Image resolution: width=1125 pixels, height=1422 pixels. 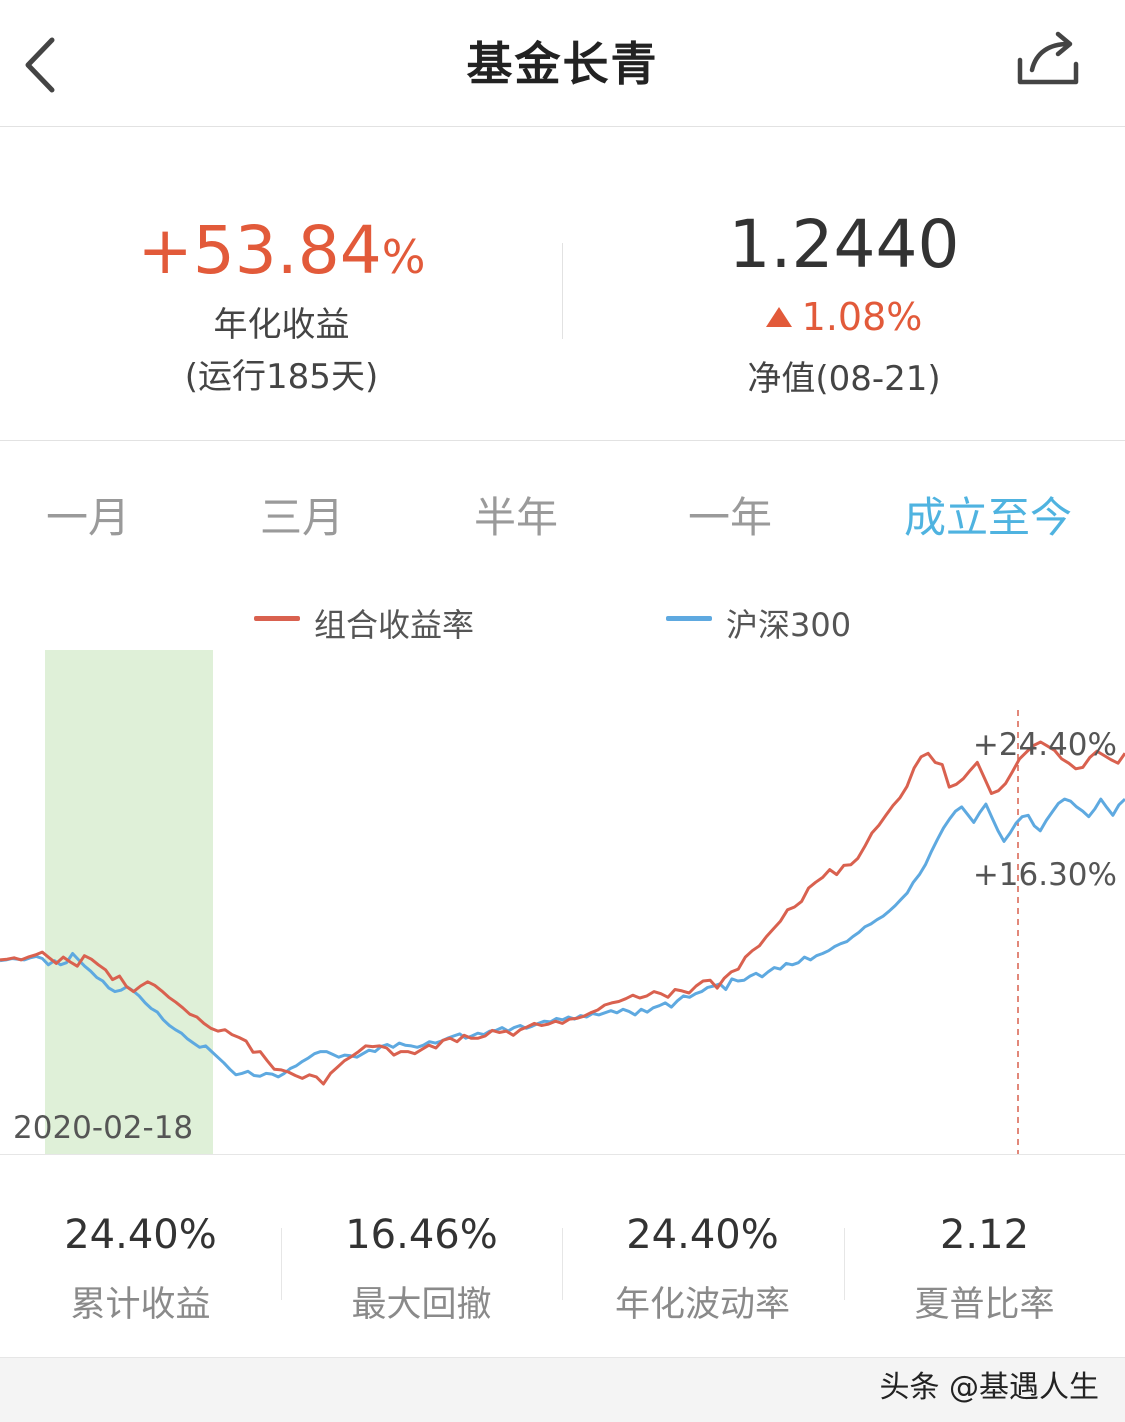 What do you see at coordinates (702, 1235) in the screenshot?
I see `stat-volatility-value: 24.40%` at bounding box center [702, 1235].